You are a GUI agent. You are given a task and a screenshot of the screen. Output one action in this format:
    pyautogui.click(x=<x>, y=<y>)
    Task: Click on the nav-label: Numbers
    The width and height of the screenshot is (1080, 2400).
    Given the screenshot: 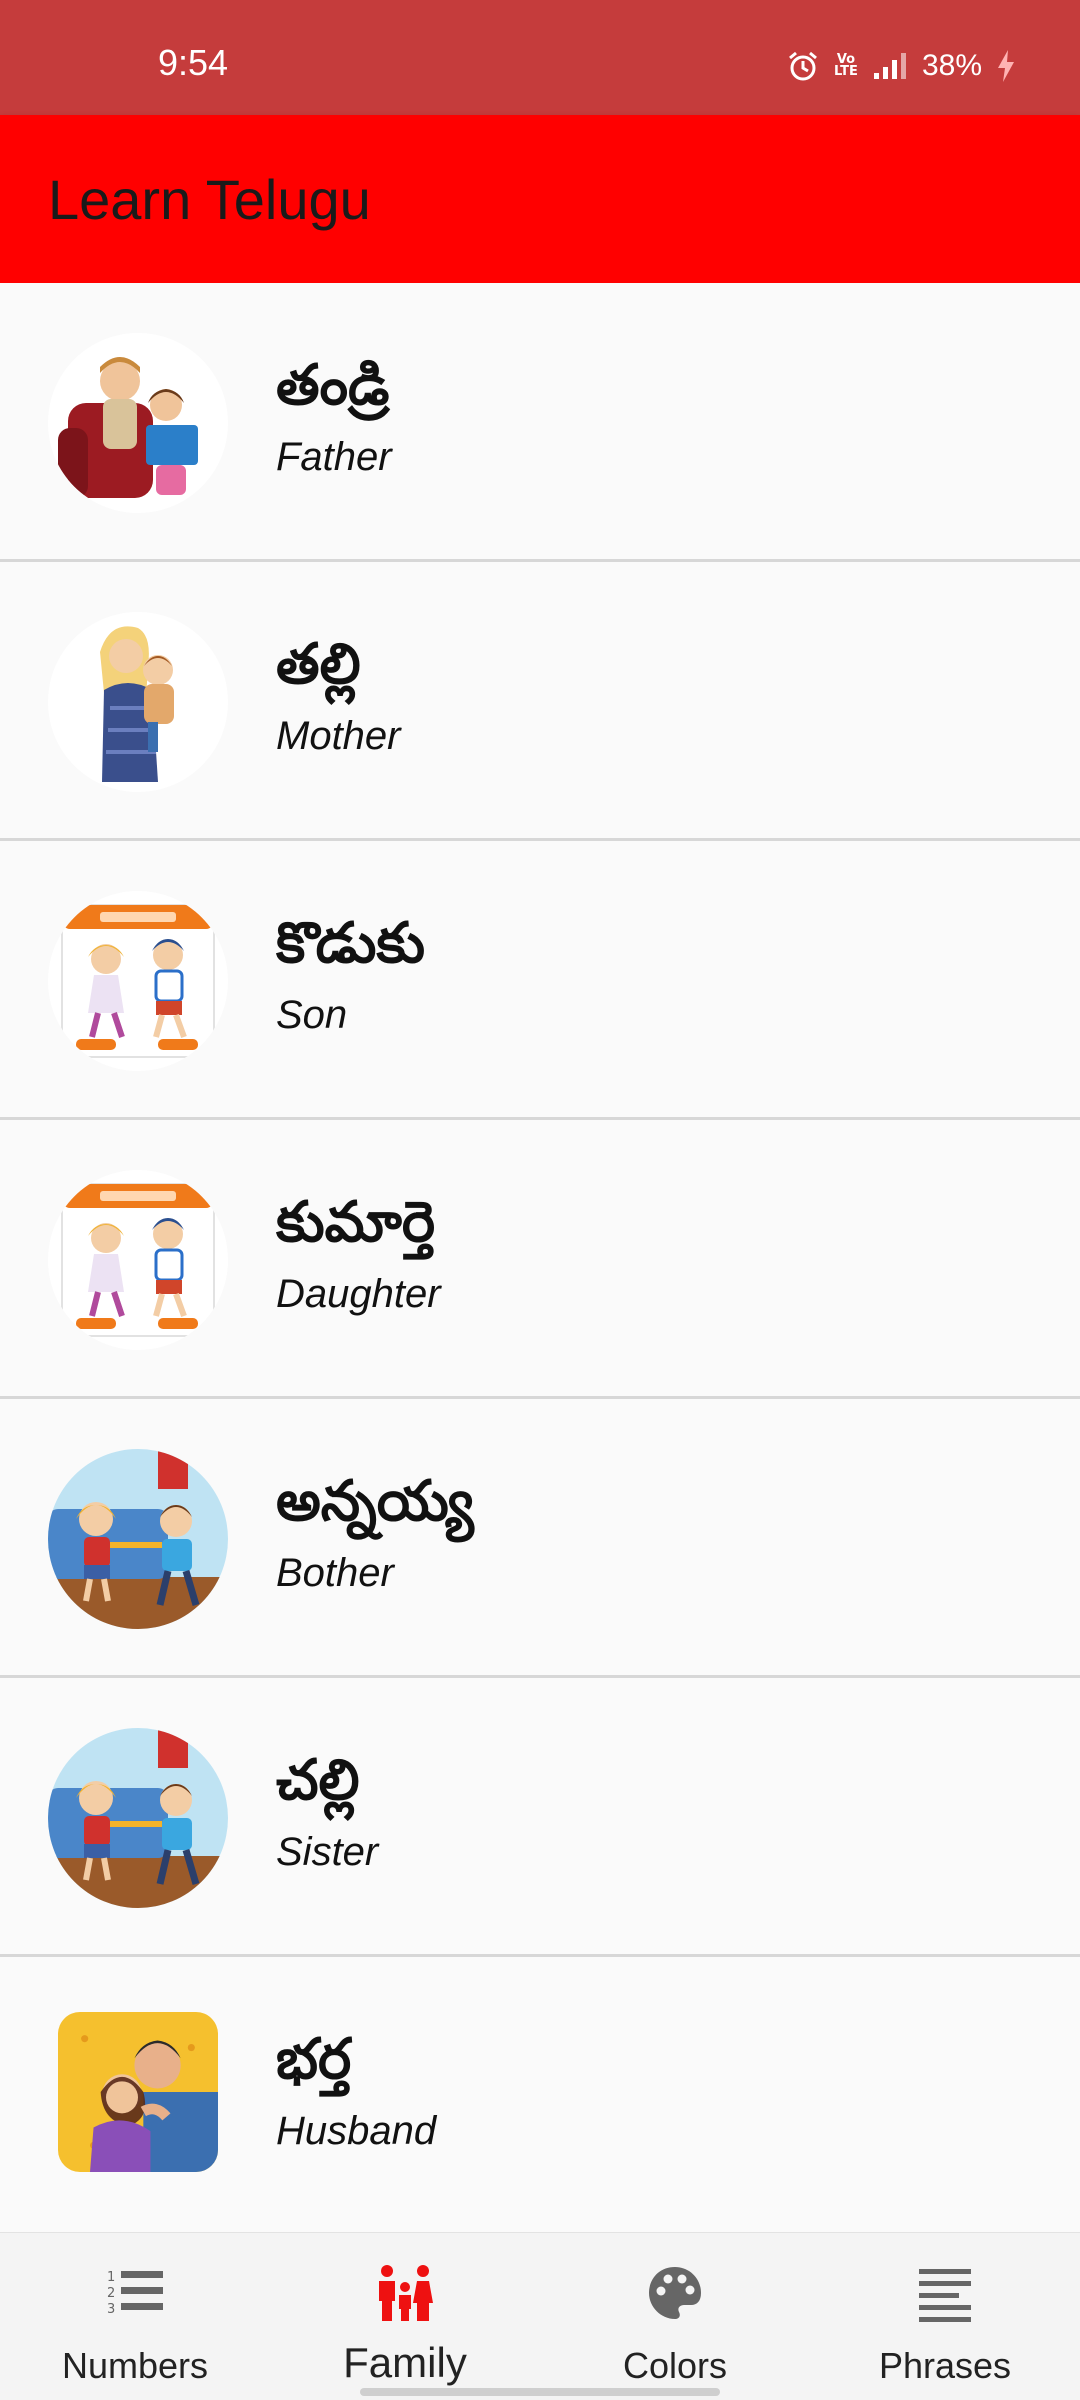 What is the action you would take?
    pyautogui.click(x=135, y=2365)
    